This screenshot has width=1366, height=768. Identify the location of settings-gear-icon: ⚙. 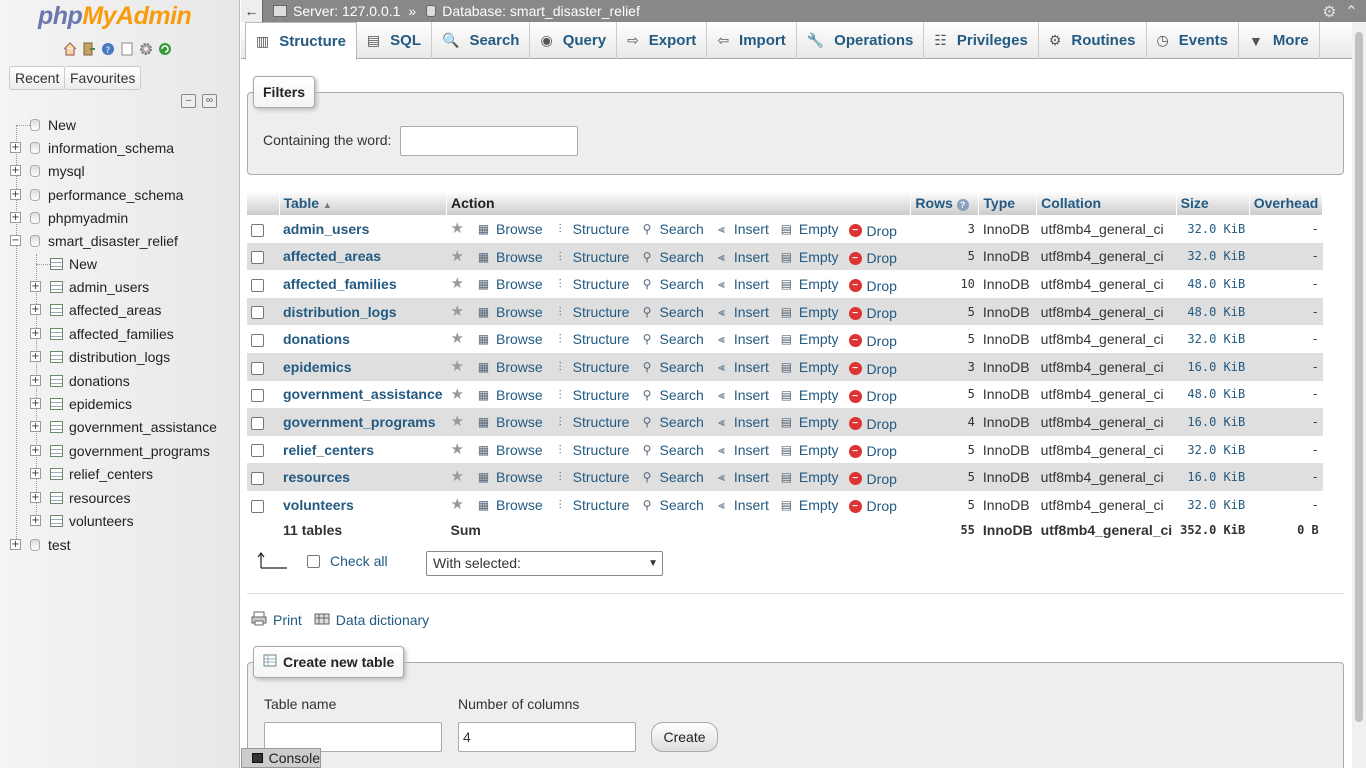
(1329, 12).